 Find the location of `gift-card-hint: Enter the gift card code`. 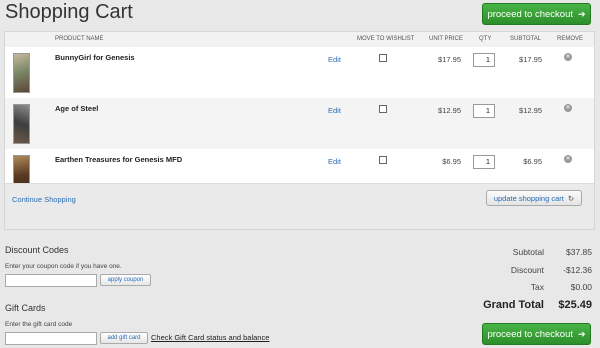

gift-card-hint: Enter the gift card code is located at coordinates (39, 324).